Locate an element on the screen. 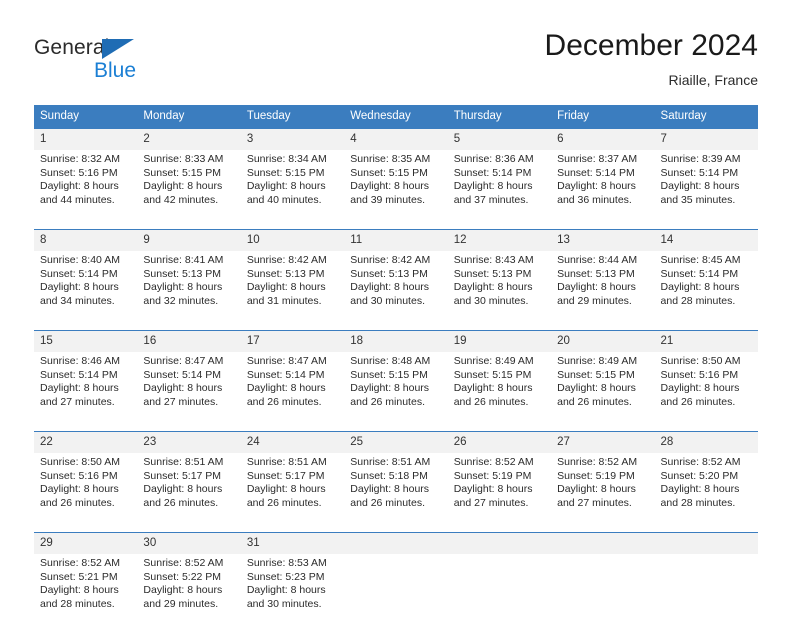 The height and width of the screenshot is (622, 792). day-number: 20 is located at coordinates (602, 341).